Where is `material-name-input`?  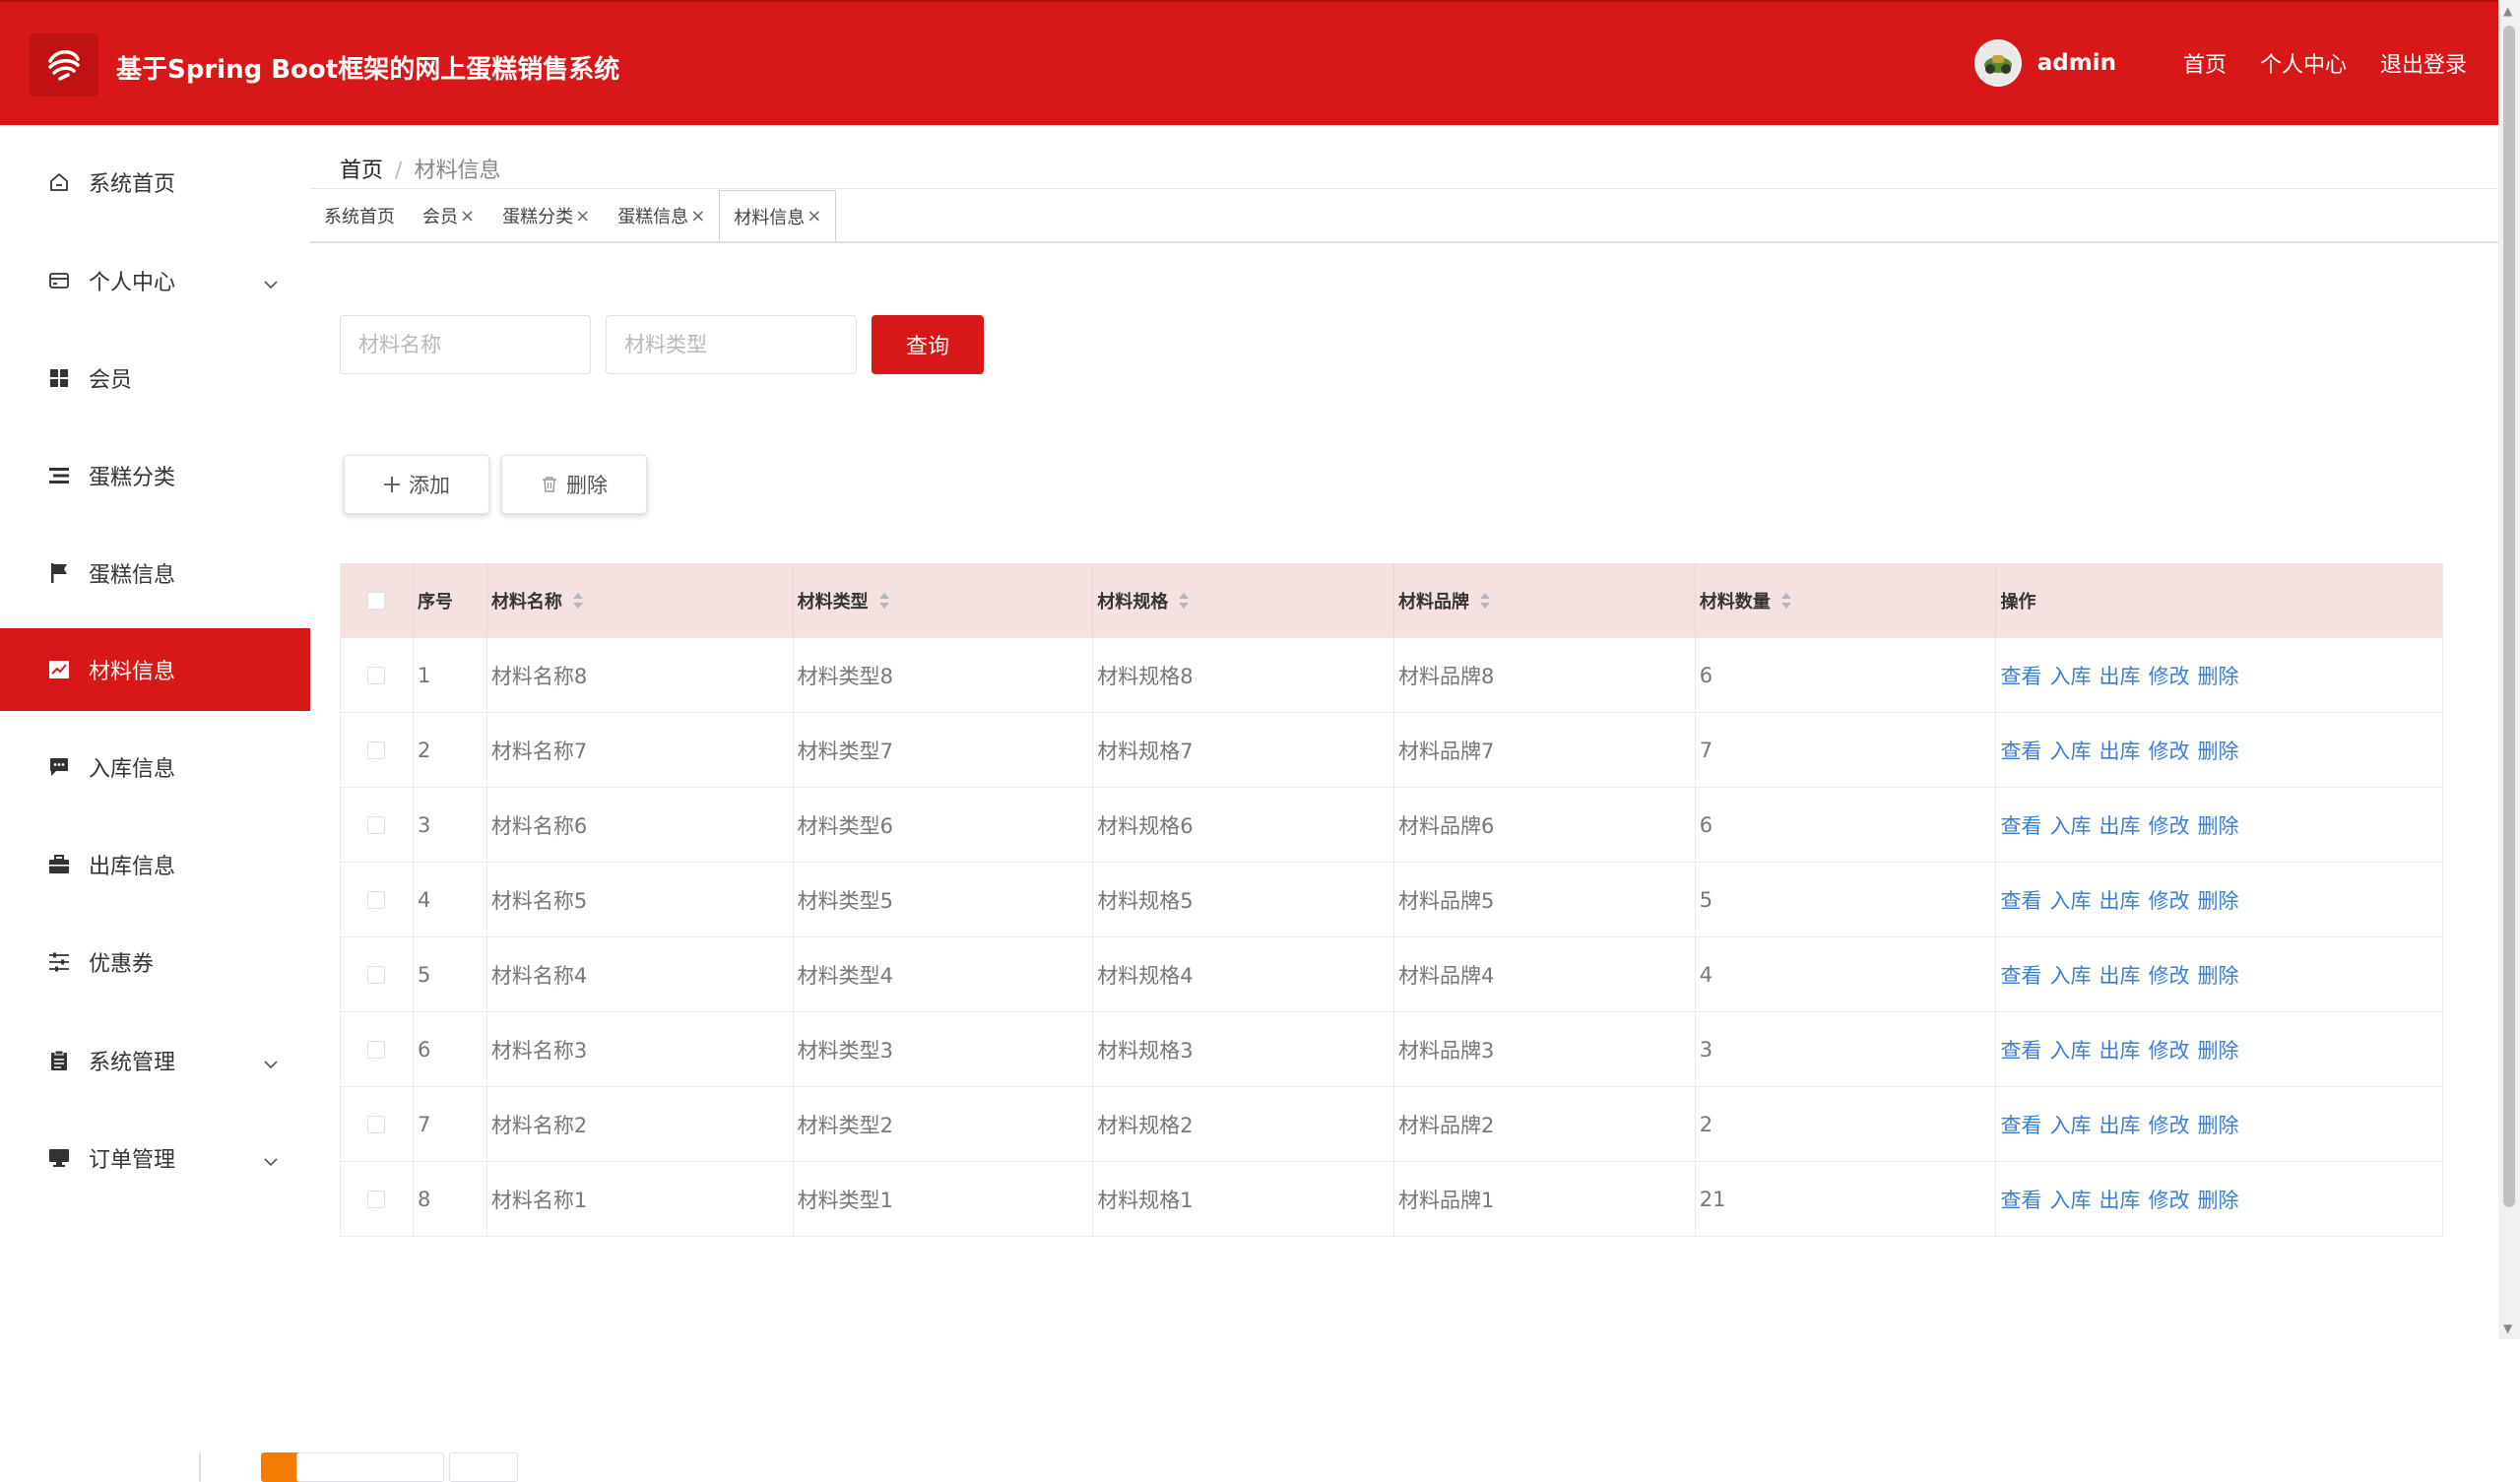
material-name-input is located at coordinates (465, 344).